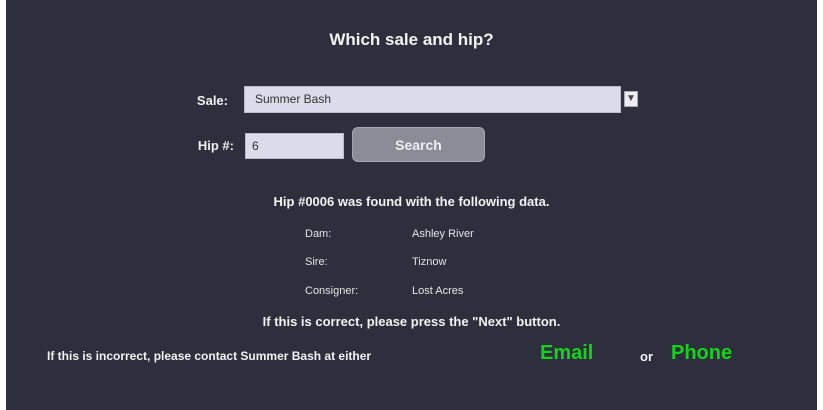  Describe the element at coordinates (294, 146) in the screenshot. I see `hip-input` at that location.